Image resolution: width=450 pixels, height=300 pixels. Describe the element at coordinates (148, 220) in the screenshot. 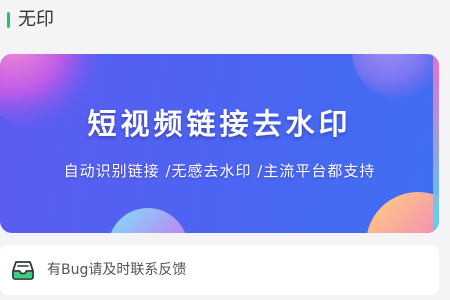

I see `banner-bubble-bottom-middle` at that location.